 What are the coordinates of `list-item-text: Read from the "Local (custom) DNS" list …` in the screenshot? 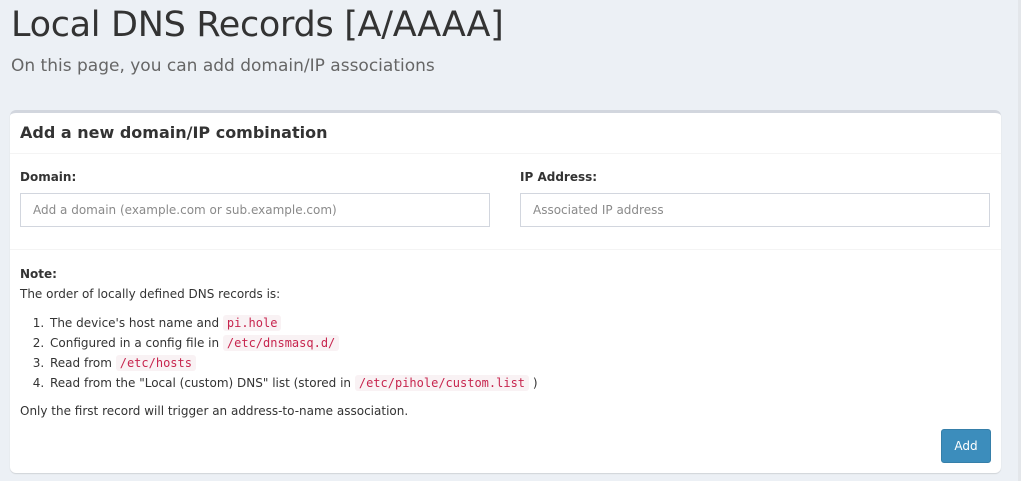 It's located at (202, 383).